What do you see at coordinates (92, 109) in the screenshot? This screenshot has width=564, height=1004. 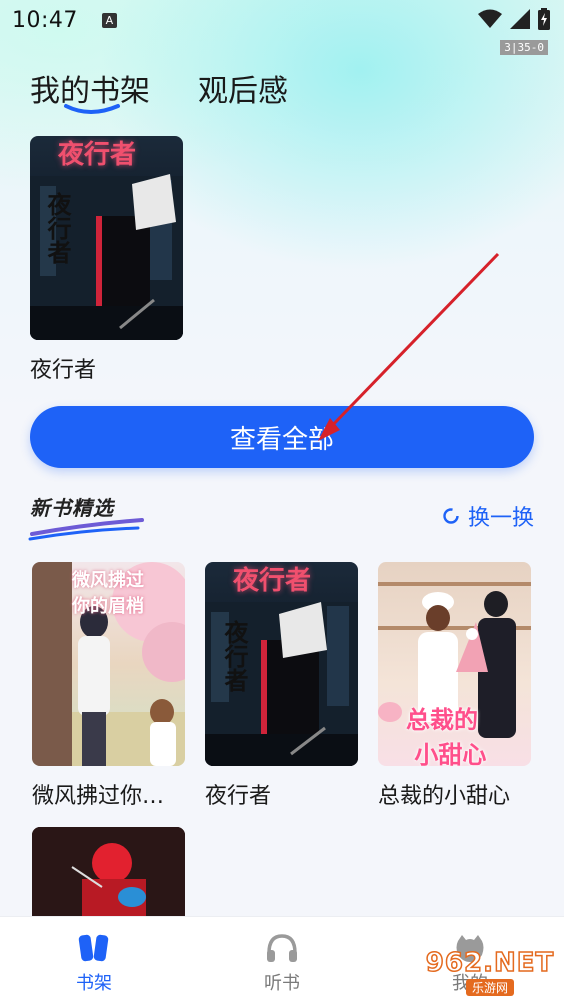 I see `tab-active-indicator` at bounding box center [92, 109].